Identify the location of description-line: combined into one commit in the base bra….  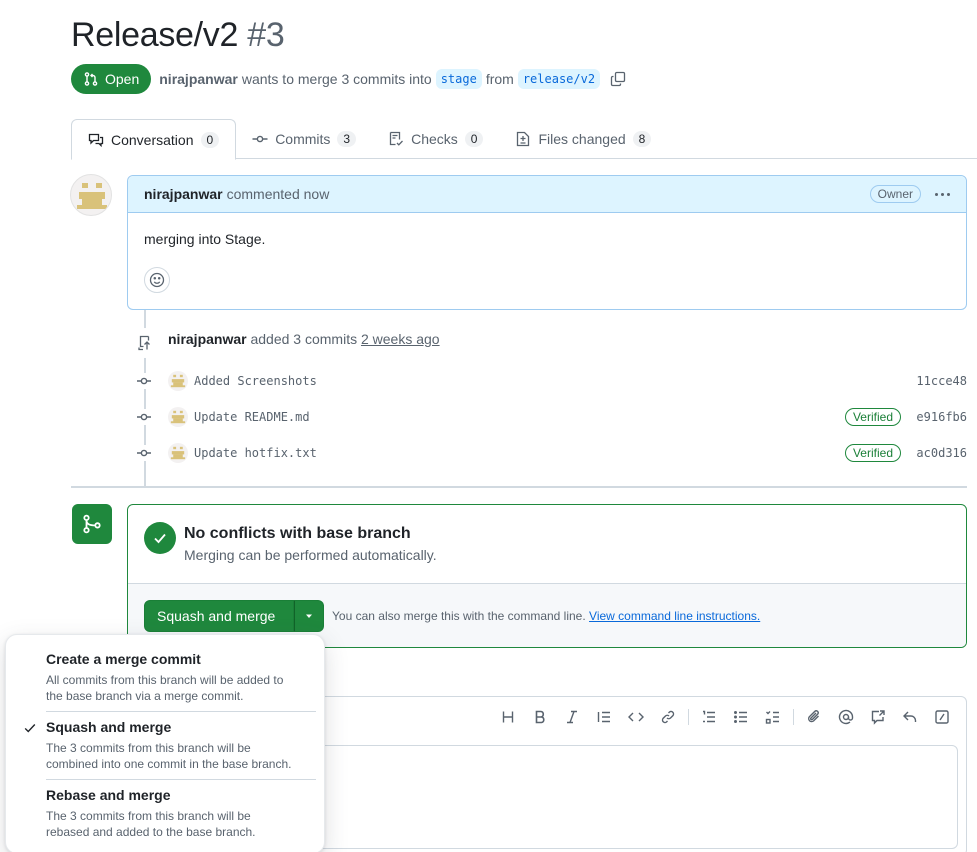
(169, 764).